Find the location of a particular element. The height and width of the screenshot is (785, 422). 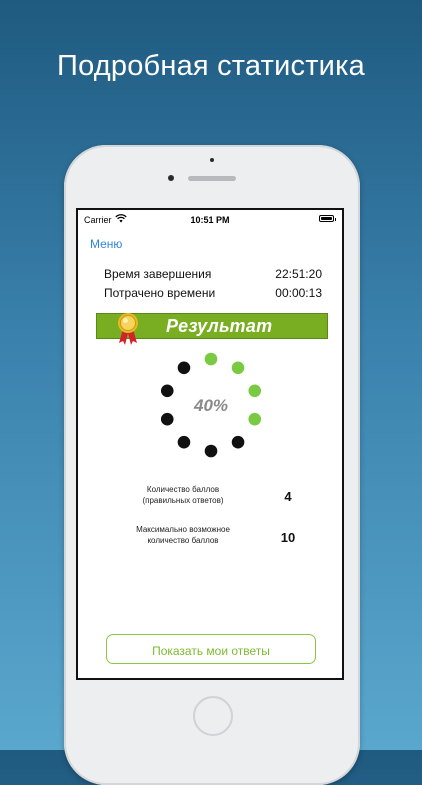

progress-ring: 40% is located at coordinates (211, 405).